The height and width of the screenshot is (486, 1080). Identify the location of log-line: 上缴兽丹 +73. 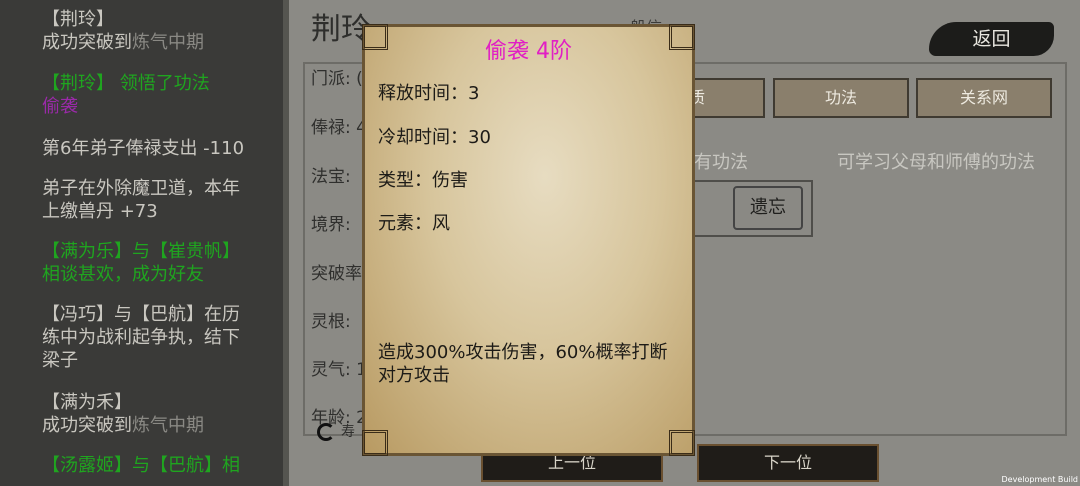
(158, 211).